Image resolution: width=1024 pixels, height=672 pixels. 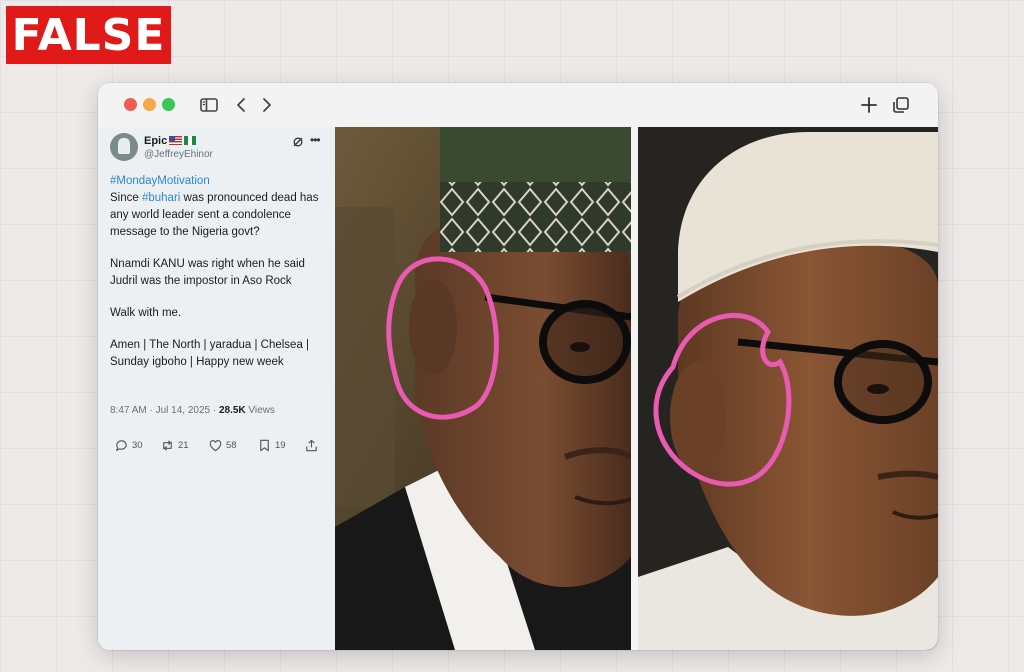 I want to click on like-count: 58, so click(x=231, y=445).